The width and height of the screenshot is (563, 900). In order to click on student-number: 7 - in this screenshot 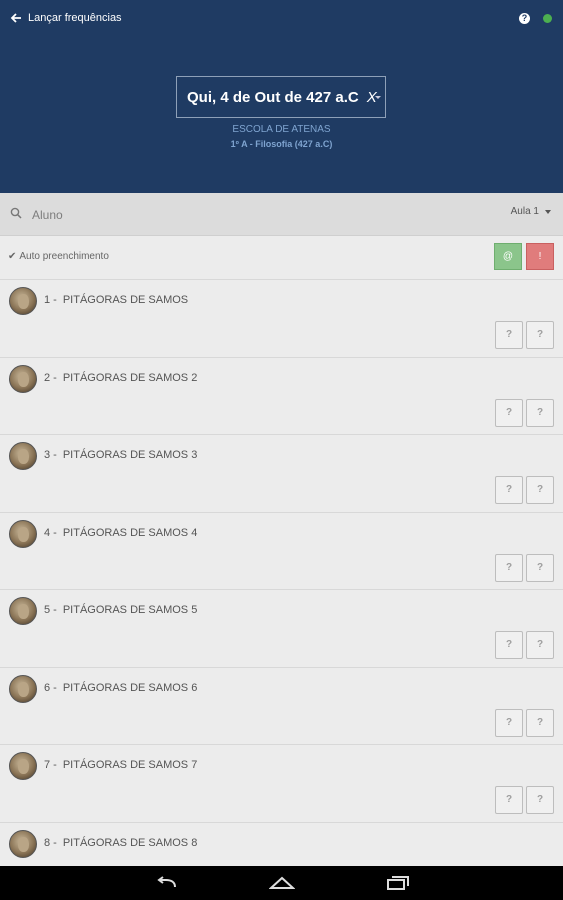, I will do `click(50, 765)`.